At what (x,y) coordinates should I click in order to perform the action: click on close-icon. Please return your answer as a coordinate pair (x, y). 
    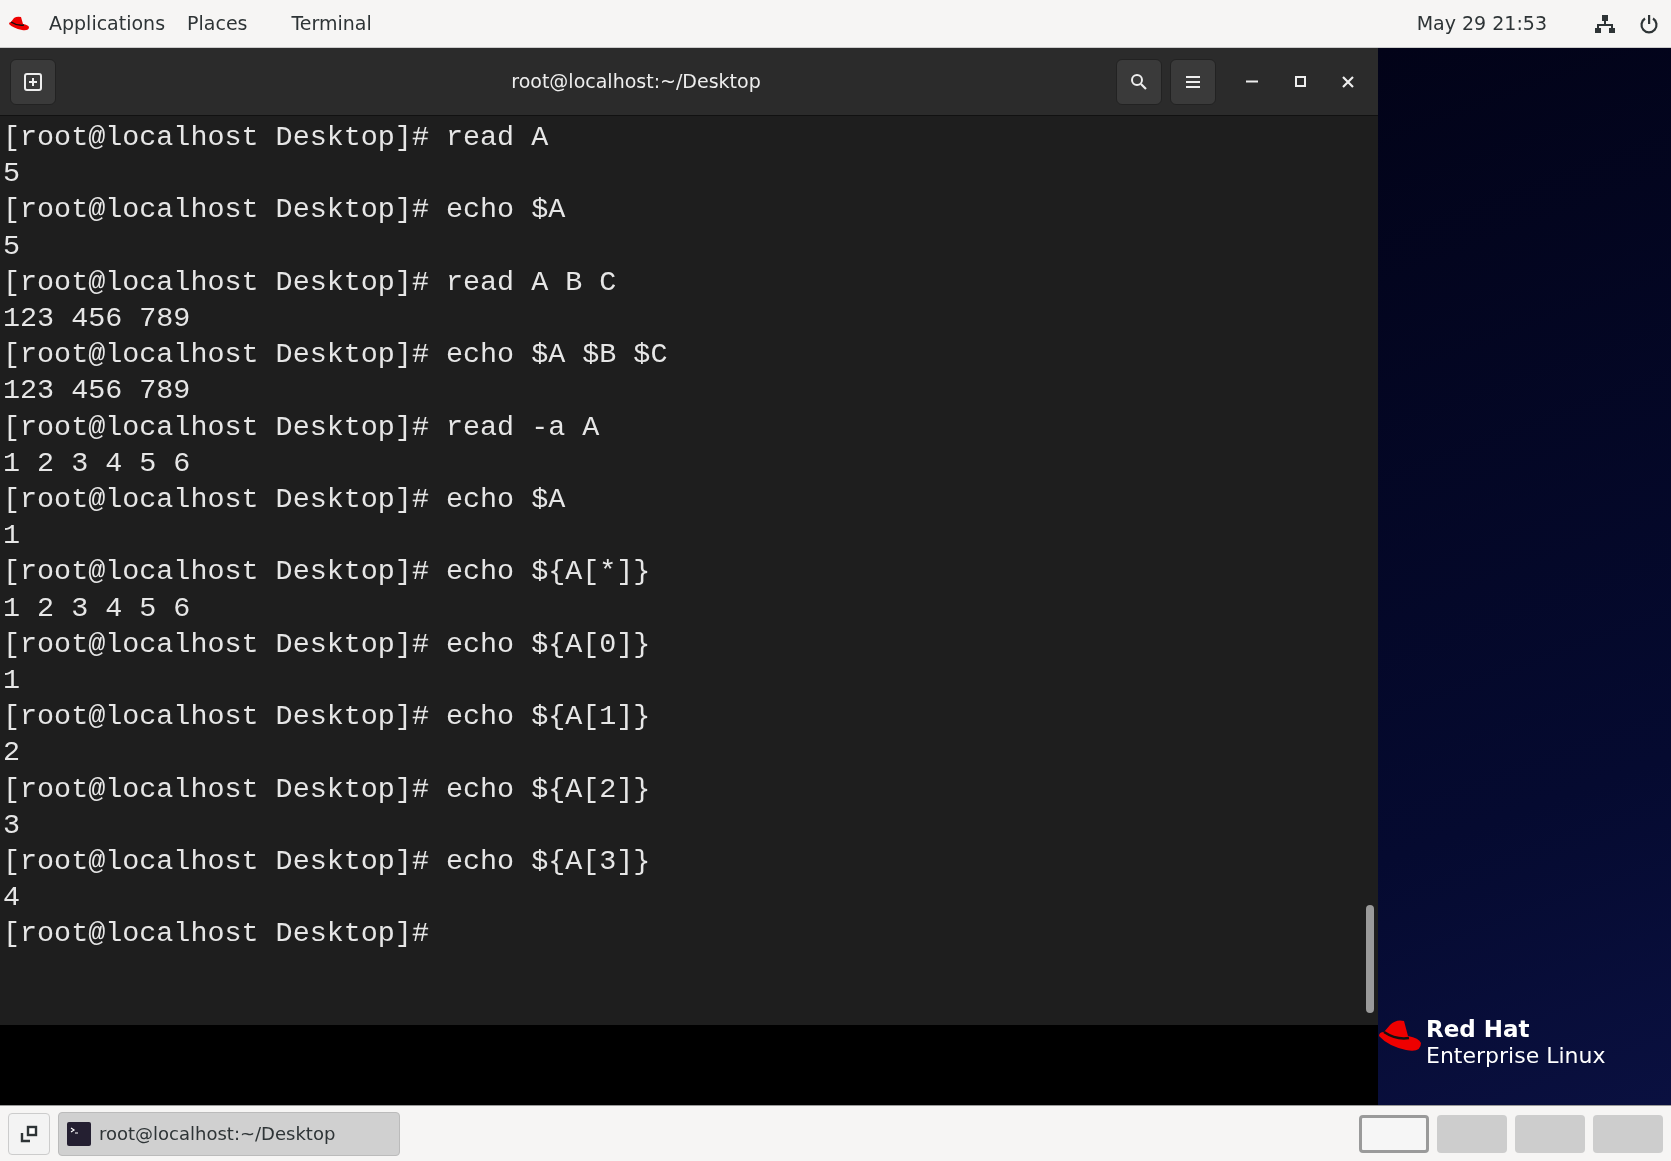
    Looking at the image, I should click on (1348, 81).